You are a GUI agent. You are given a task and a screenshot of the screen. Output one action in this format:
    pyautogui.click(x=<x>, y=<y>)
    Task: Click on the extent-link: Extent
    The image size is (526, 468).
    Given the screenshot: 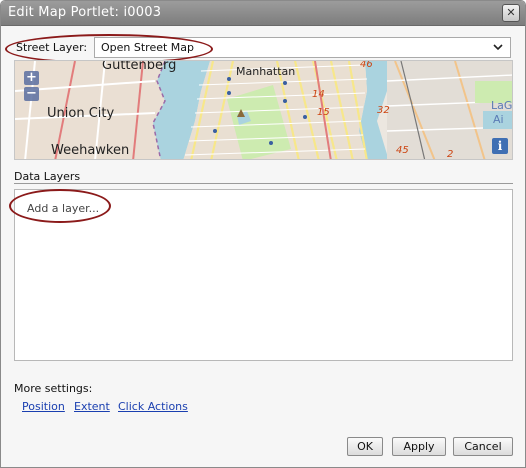 What is the action you would take?
    pyautogui.click(x=92, y=406)
    